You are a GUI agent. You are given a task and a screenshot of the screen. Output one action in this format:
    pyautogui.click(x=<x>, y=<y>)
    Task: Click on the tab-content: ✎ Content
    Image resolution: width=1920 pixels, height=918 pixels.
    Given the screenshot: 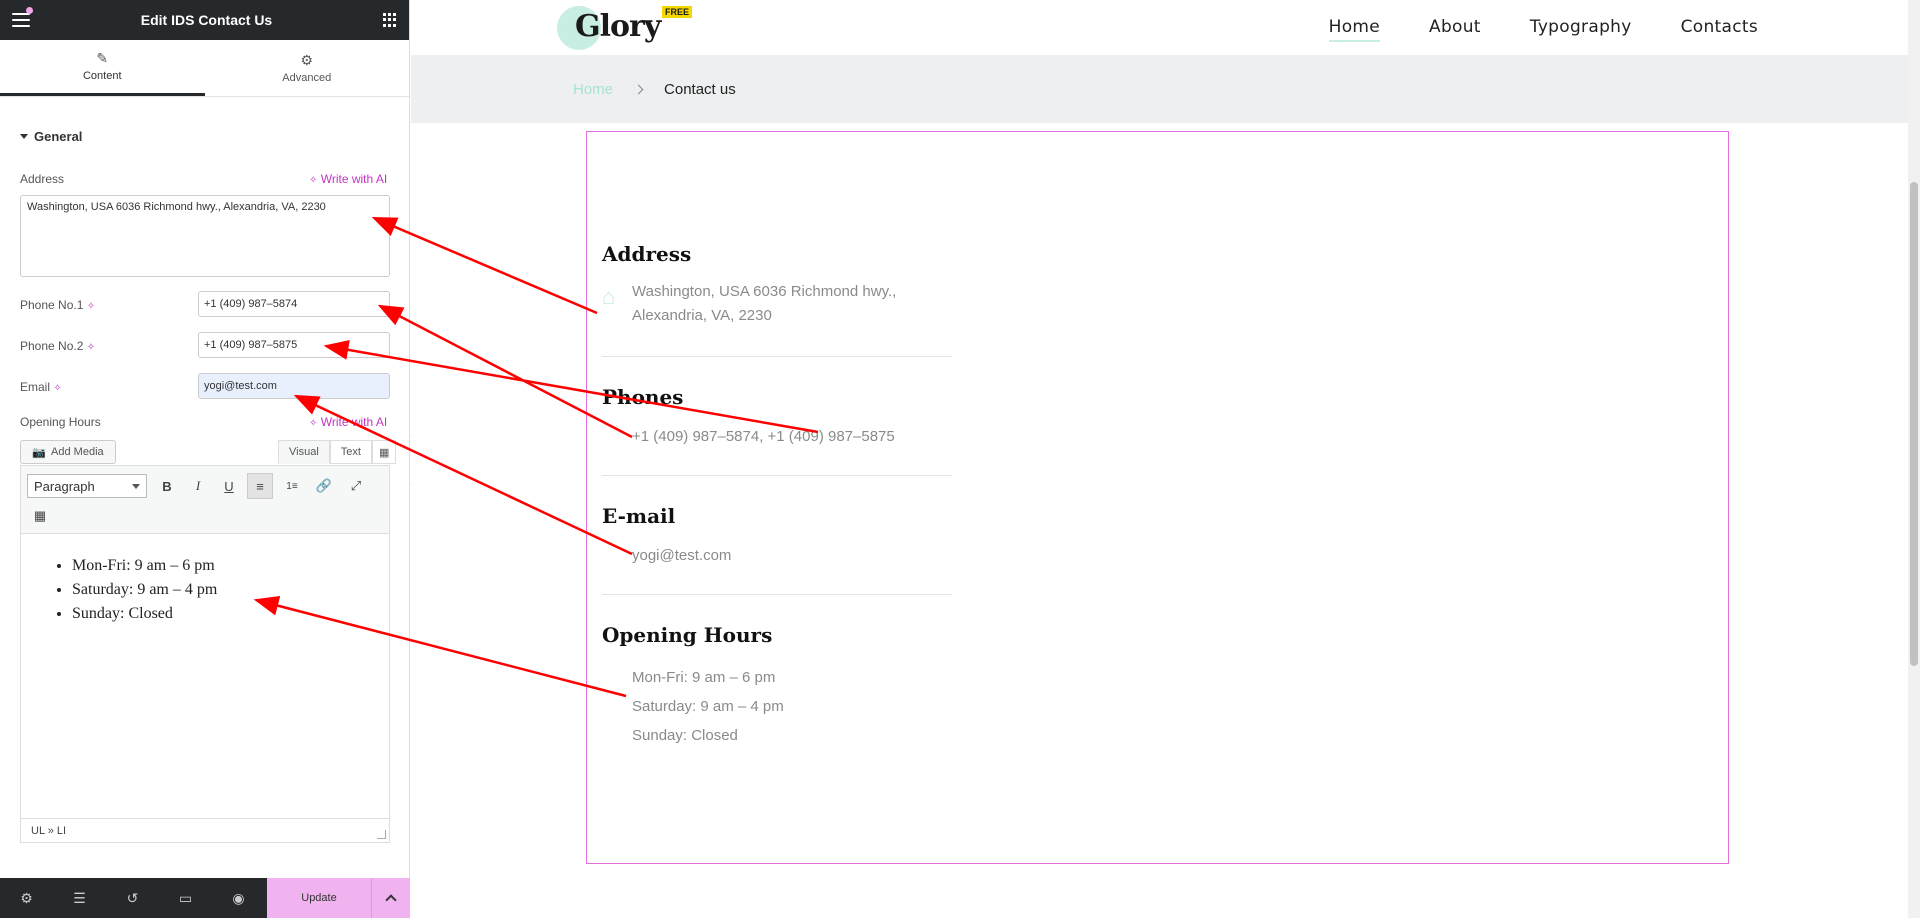 What is the action you would take?
    pyautogui.click(x=102, y=68)
    